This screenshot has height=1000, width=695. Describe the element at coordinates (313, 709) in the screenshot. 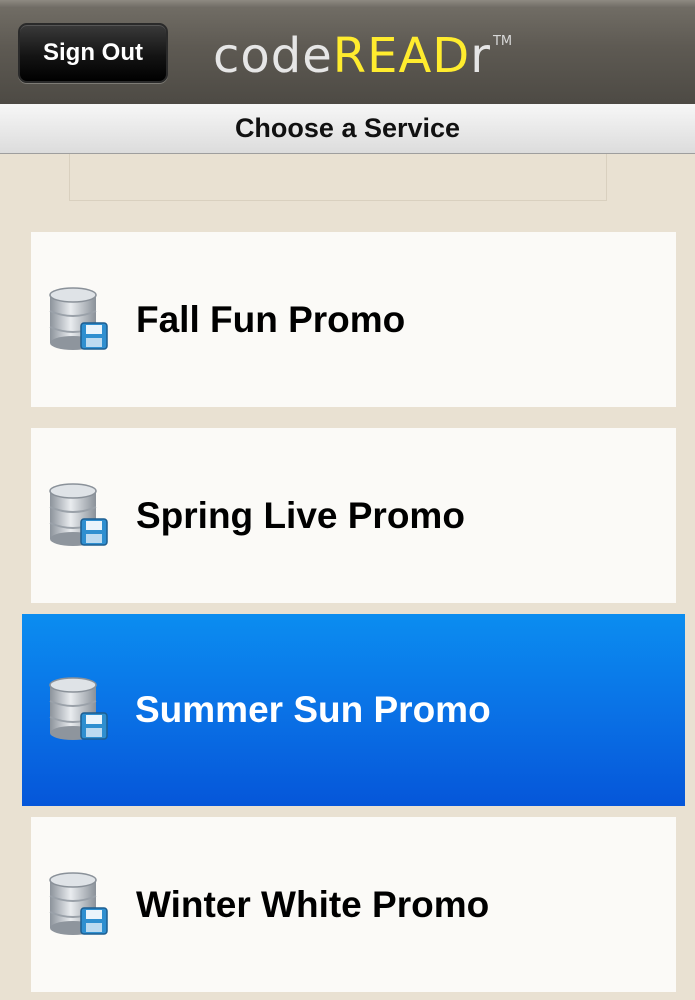

I see `service-label: Summer Sun Promo` at that location.